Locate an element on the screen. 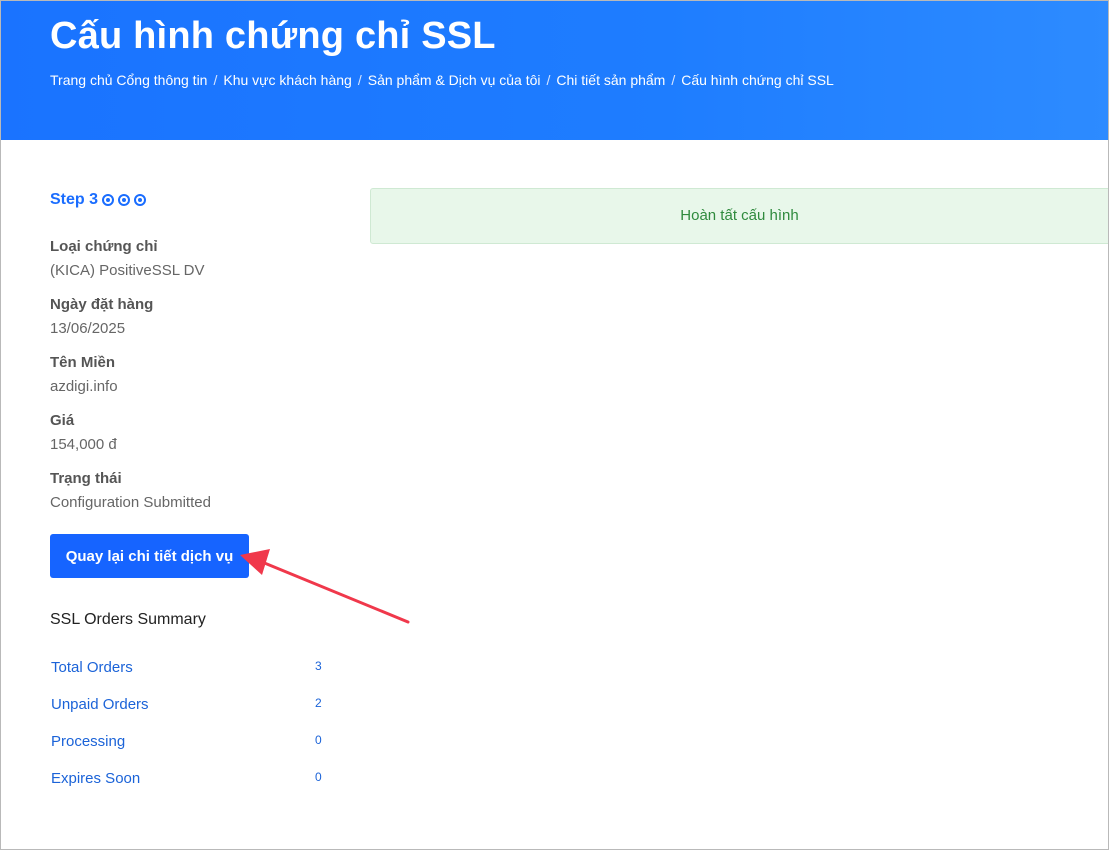 Image resolution: width=1109 pixels, height=850 pixels. detail-domain: Tên Miền azdigi.info is located at coordinates (190, 381).